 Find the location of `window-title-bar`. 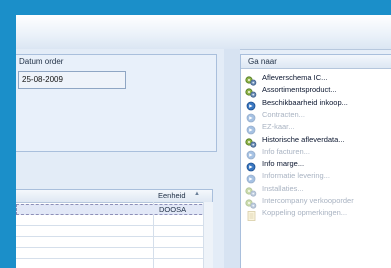

window-title-bar is located at coordinates (203, 32).